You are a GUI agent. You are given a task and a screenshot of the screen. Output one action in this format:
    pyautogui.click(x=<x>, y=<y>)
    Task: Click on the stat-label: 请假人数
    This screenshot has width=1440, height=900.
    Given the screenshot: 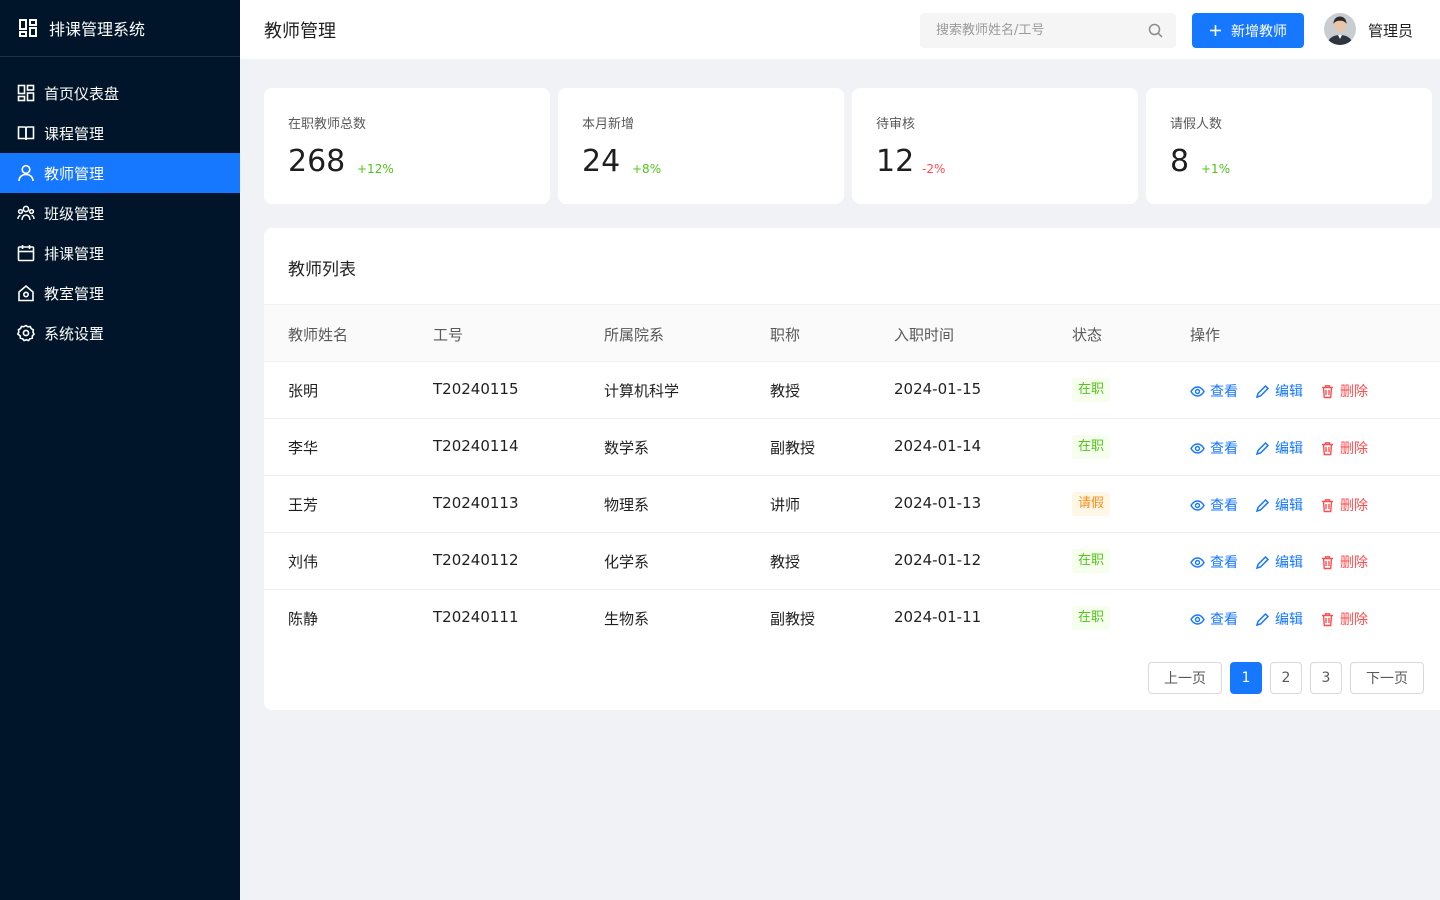 What is the action you would take?
    pyautogui.click(x=1196, y=124)
    